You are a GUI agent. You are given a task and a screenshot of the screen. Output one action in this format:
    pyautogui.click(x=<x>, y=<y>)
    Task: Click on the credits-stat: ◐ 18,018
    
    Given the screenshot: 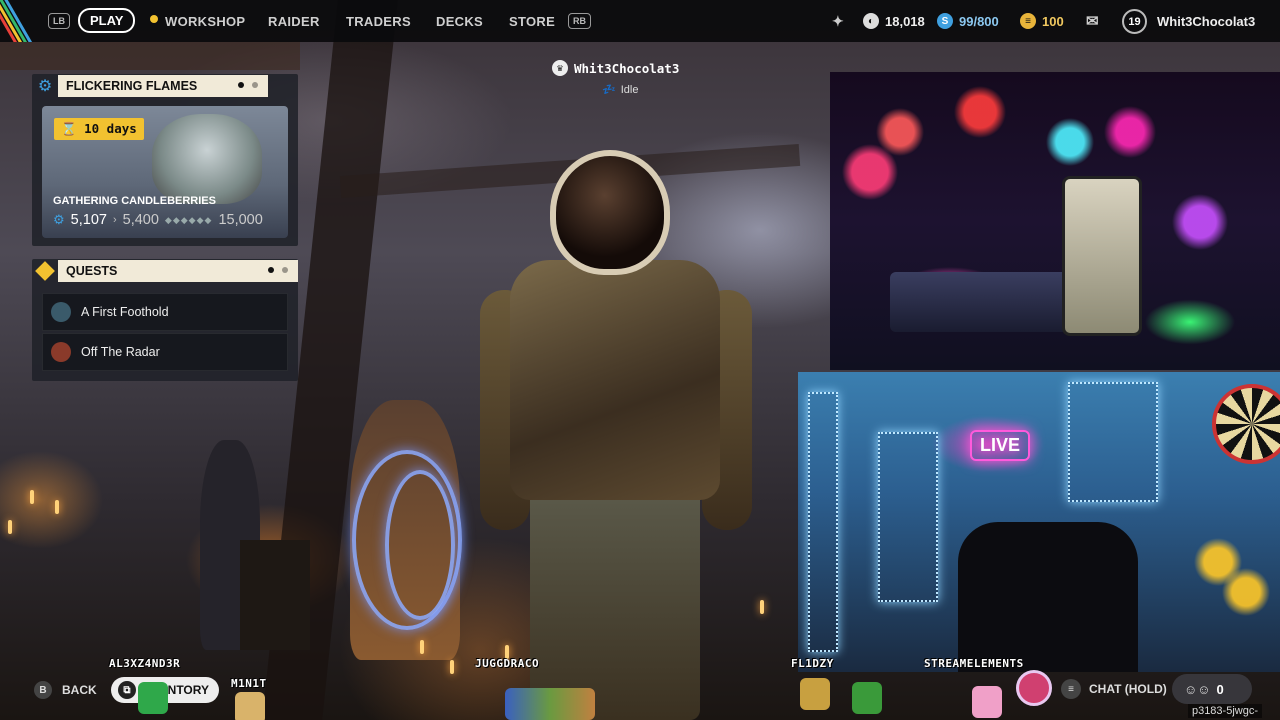 What is the action you would take?
    pyautogui.click(x=894, y=21)
    